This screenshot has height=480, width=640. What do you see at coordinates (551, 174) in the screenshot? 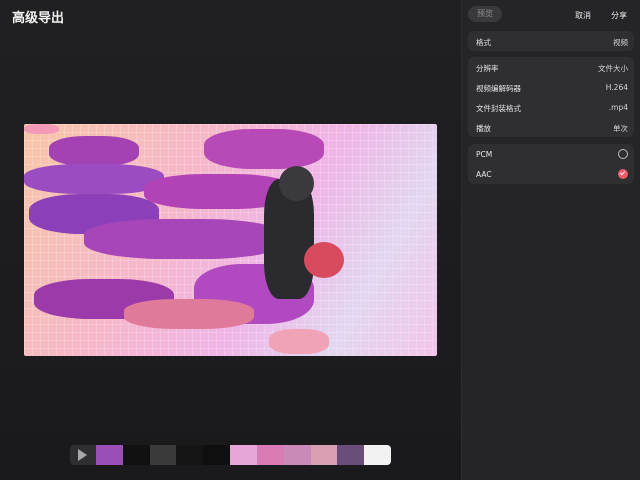
I see `audio-option-aac: AAC` at bounding box center [551, 174].